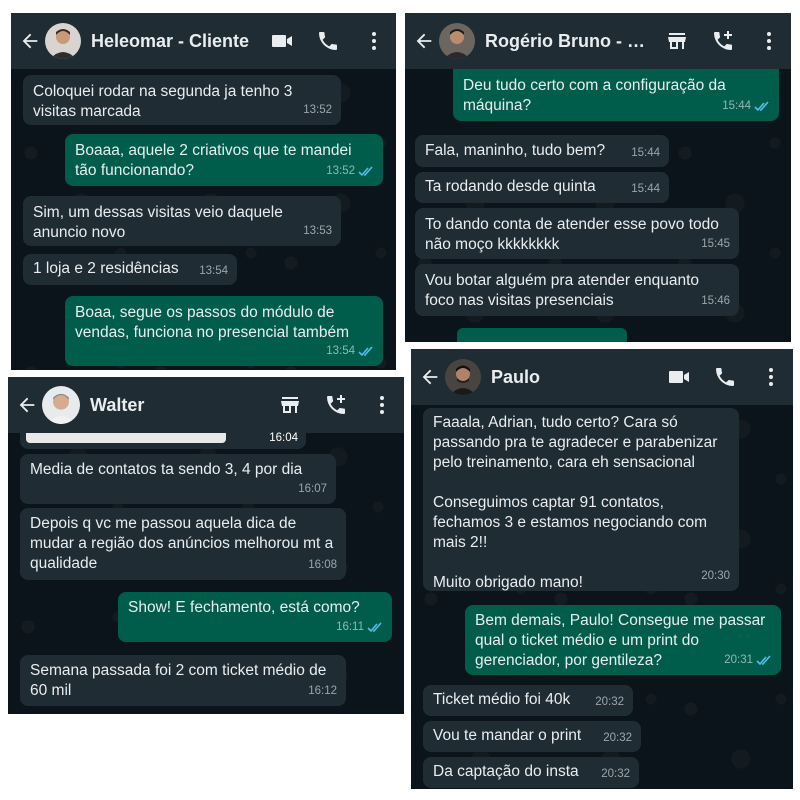 Image resolution: width=800 pixels, height=800 pixels. What do you see at coordinates (322, 565) in the screenshot?
I see `message-time: 16:08` at bounding box center [322, 565].